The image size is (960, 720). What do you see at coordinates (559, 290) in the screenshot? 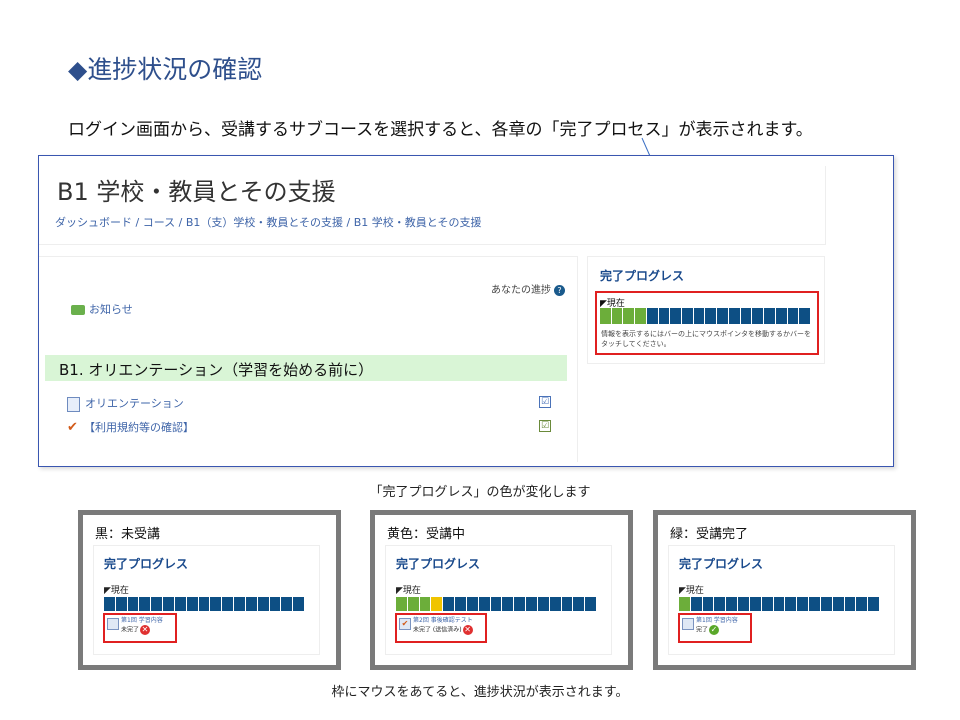
I see `help-icon: ?` at bounding box center [559, 290].